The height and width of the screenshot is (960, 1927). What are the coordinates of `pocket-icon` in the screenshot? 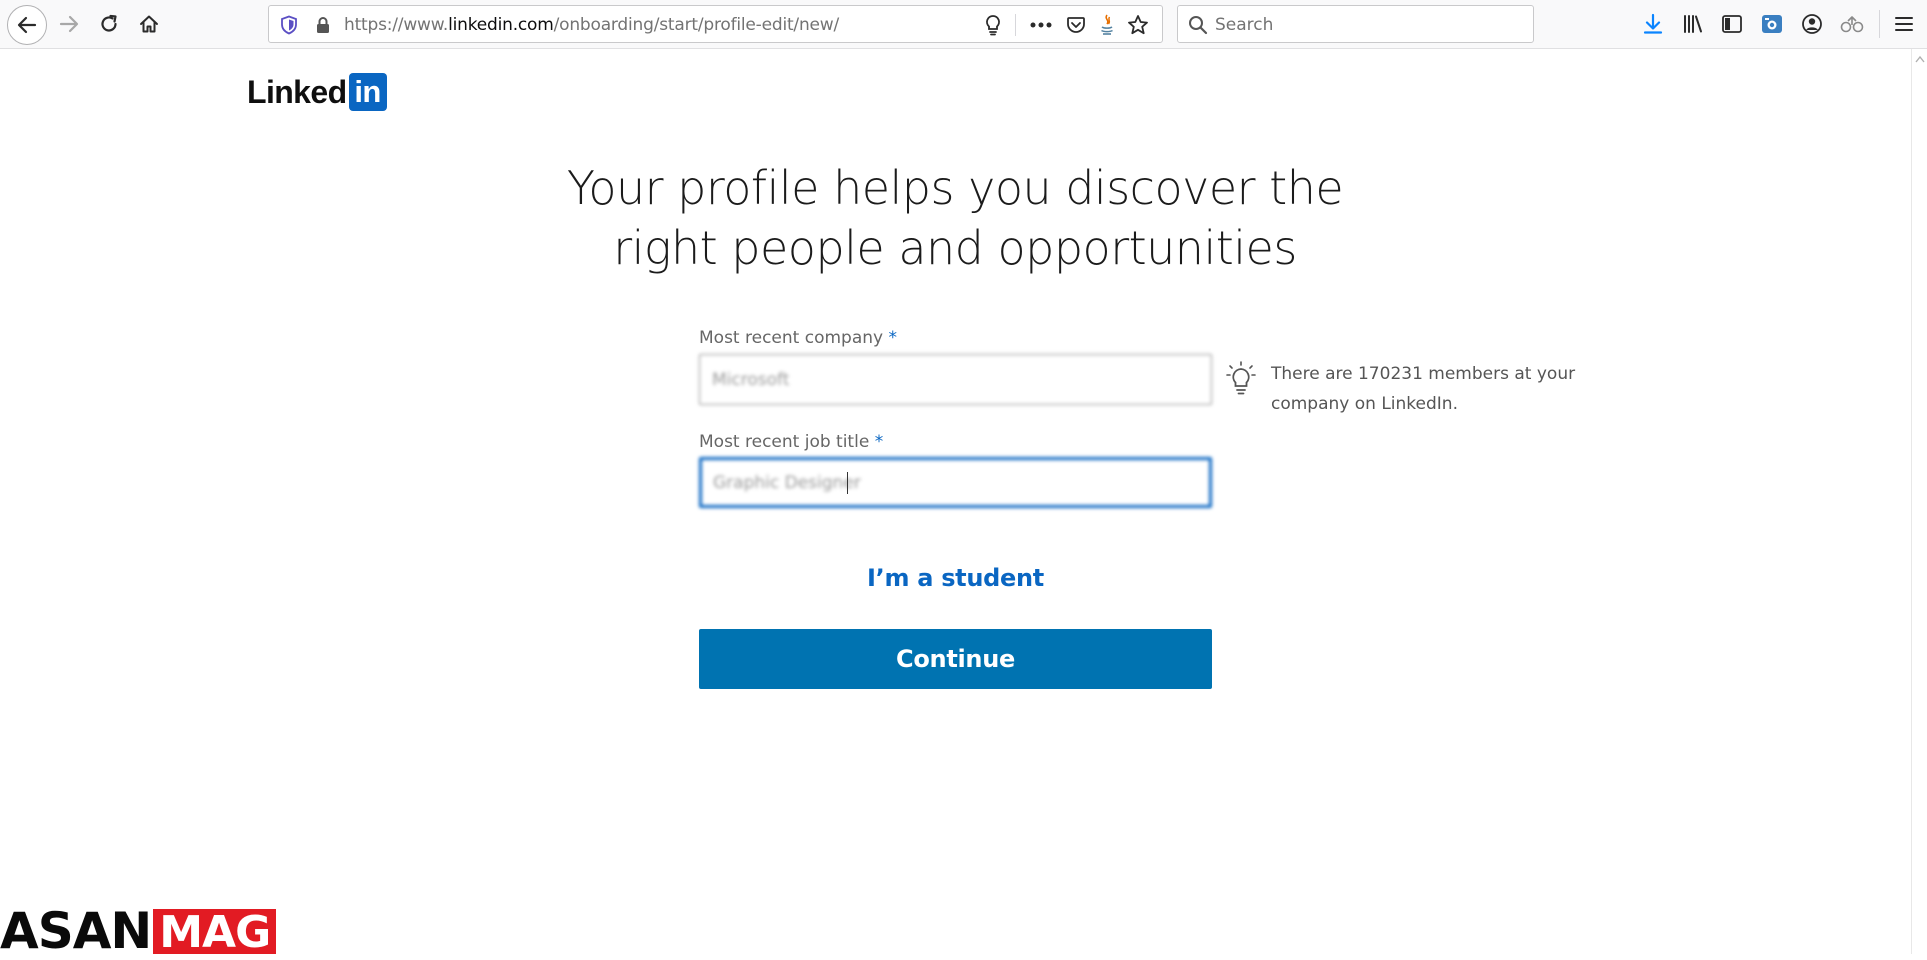 It's located at (1076, 25).